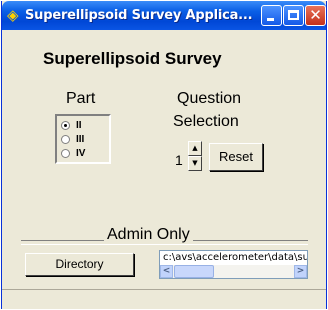 The image size is (328, 310). I want to click on scrollbar-thumb, so click(194, 271).